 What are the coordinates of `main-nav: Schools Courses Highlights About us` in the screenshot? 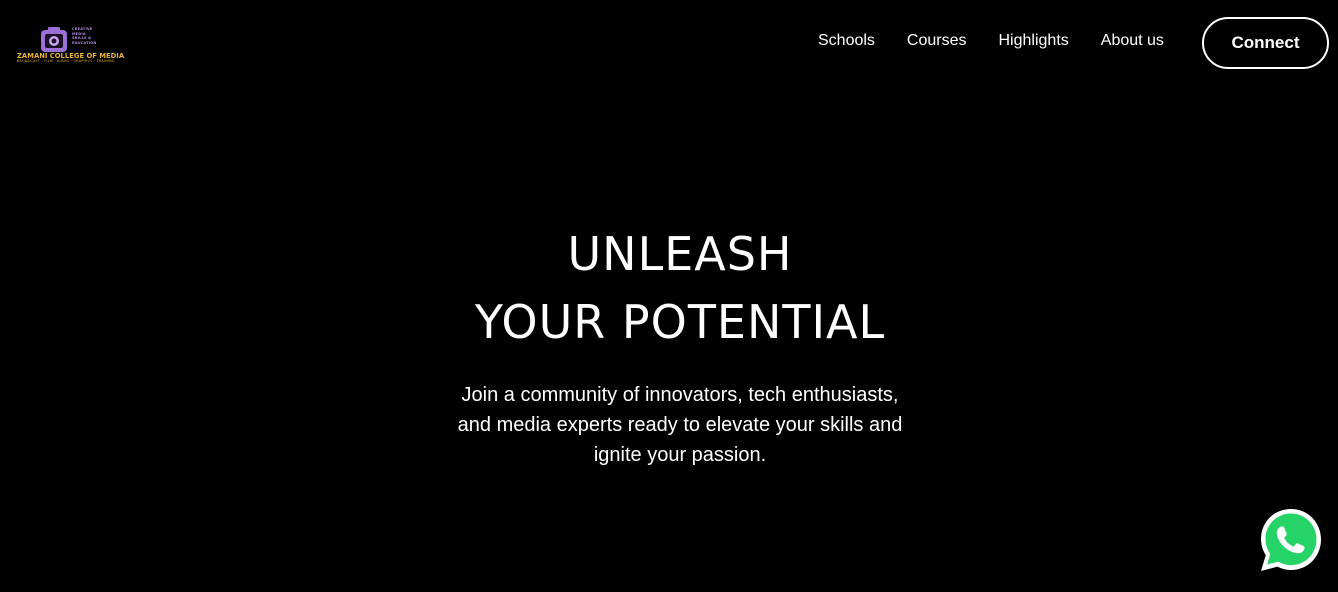 It's located at (991, 41).